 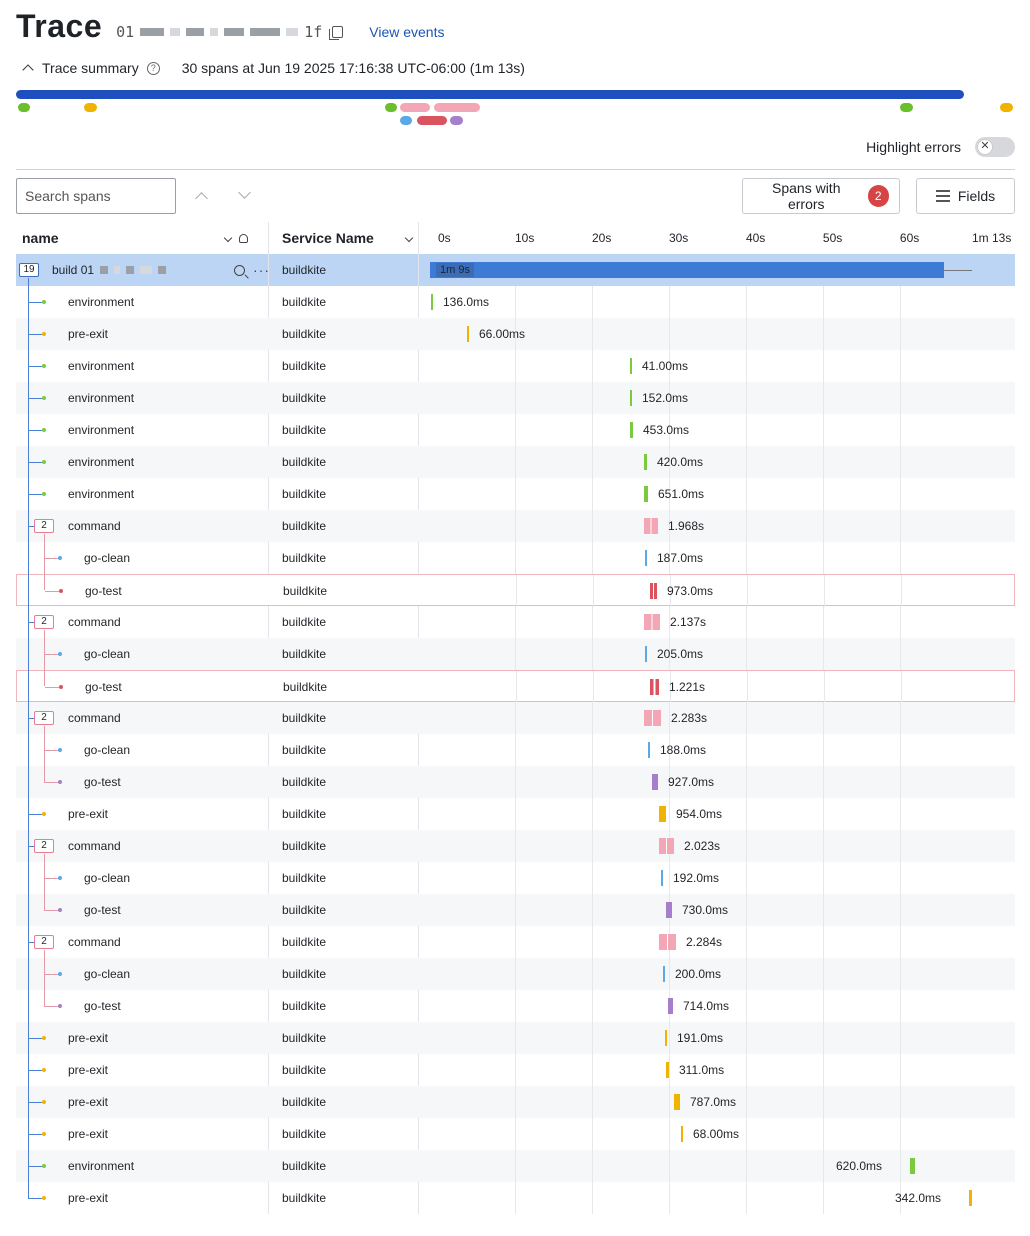 What do you see at coordinates (965, 196) in the screenshot?
I see `fields-button: Fields` at bounding box center [965, 196].